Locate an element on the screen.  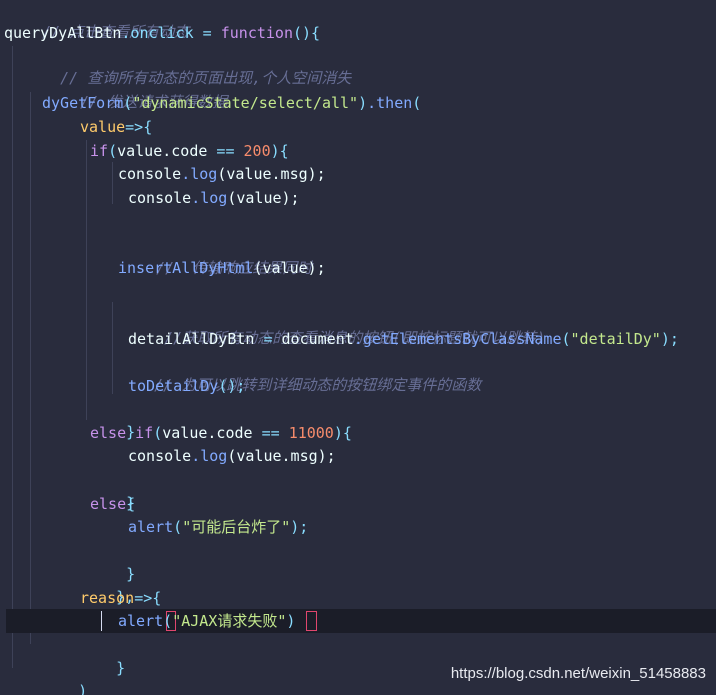
code-line-28: } is located at coordinates (26, 687).